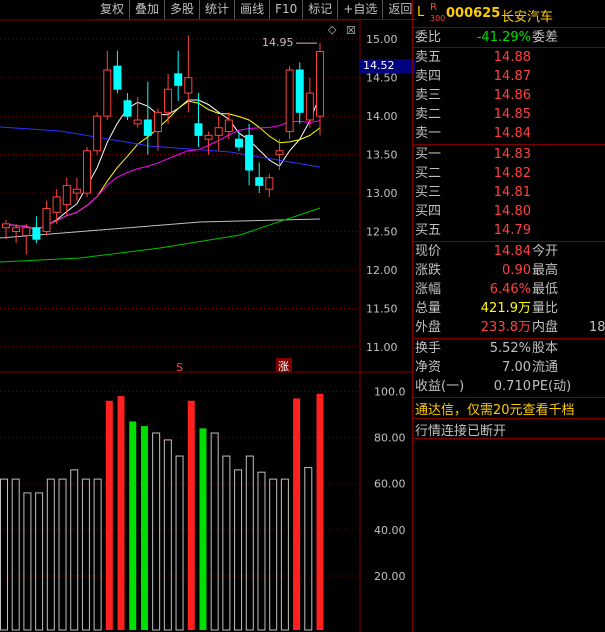 This screenshot has width=605, height=632. I want to click on row-label: 买四, so click(428, 211).